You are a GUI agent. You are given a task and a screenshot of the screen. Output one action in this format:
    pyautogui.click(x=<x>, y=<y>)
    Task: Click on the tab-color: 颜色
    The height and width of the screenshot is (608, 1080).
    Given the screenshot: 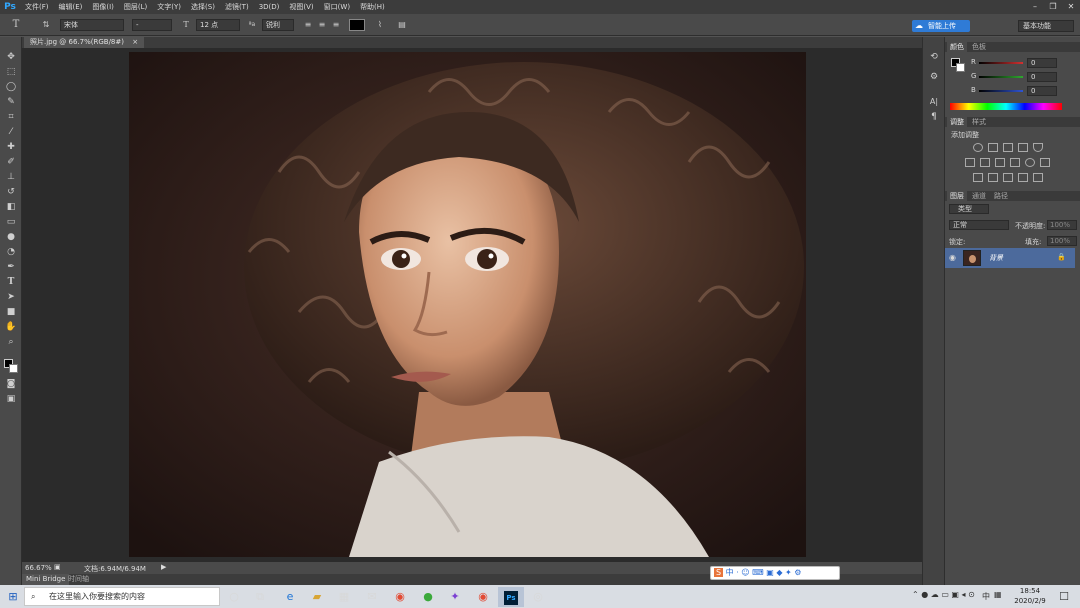 What is the action you would take?
    pyautogui.click(x=957, y=47)
    